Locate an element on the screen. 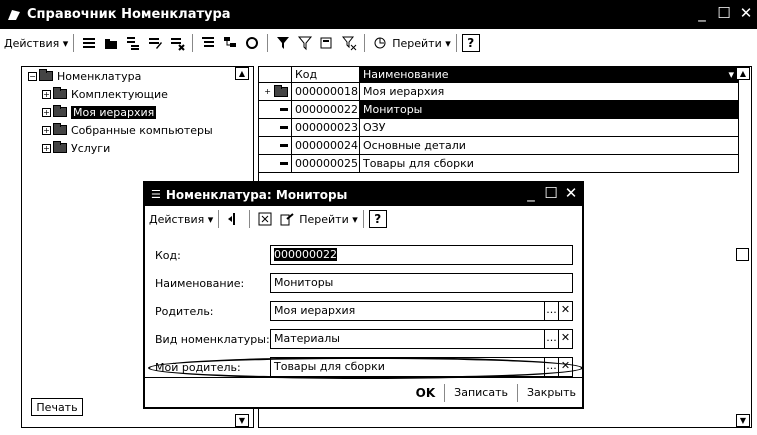 This screenshot has width=757, height=435. edit-icon is located at coordinates (155, 43).